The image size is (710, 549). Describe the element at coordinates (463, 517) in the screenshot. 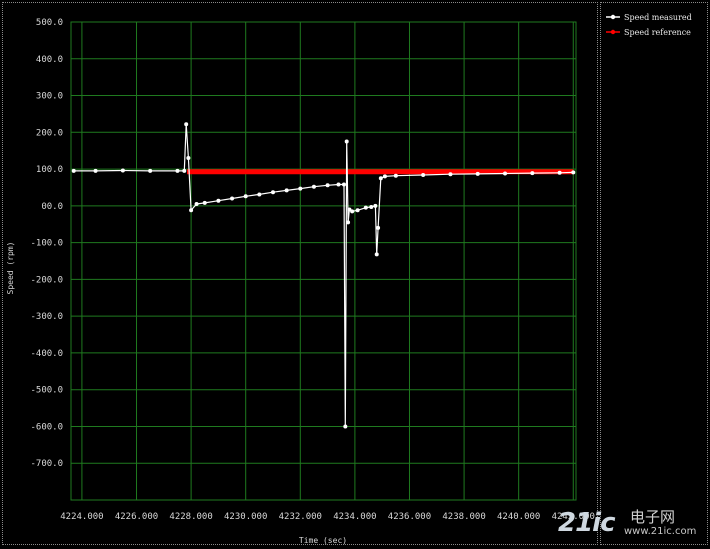

I see `x-tick-label: 4238.000` at that location.